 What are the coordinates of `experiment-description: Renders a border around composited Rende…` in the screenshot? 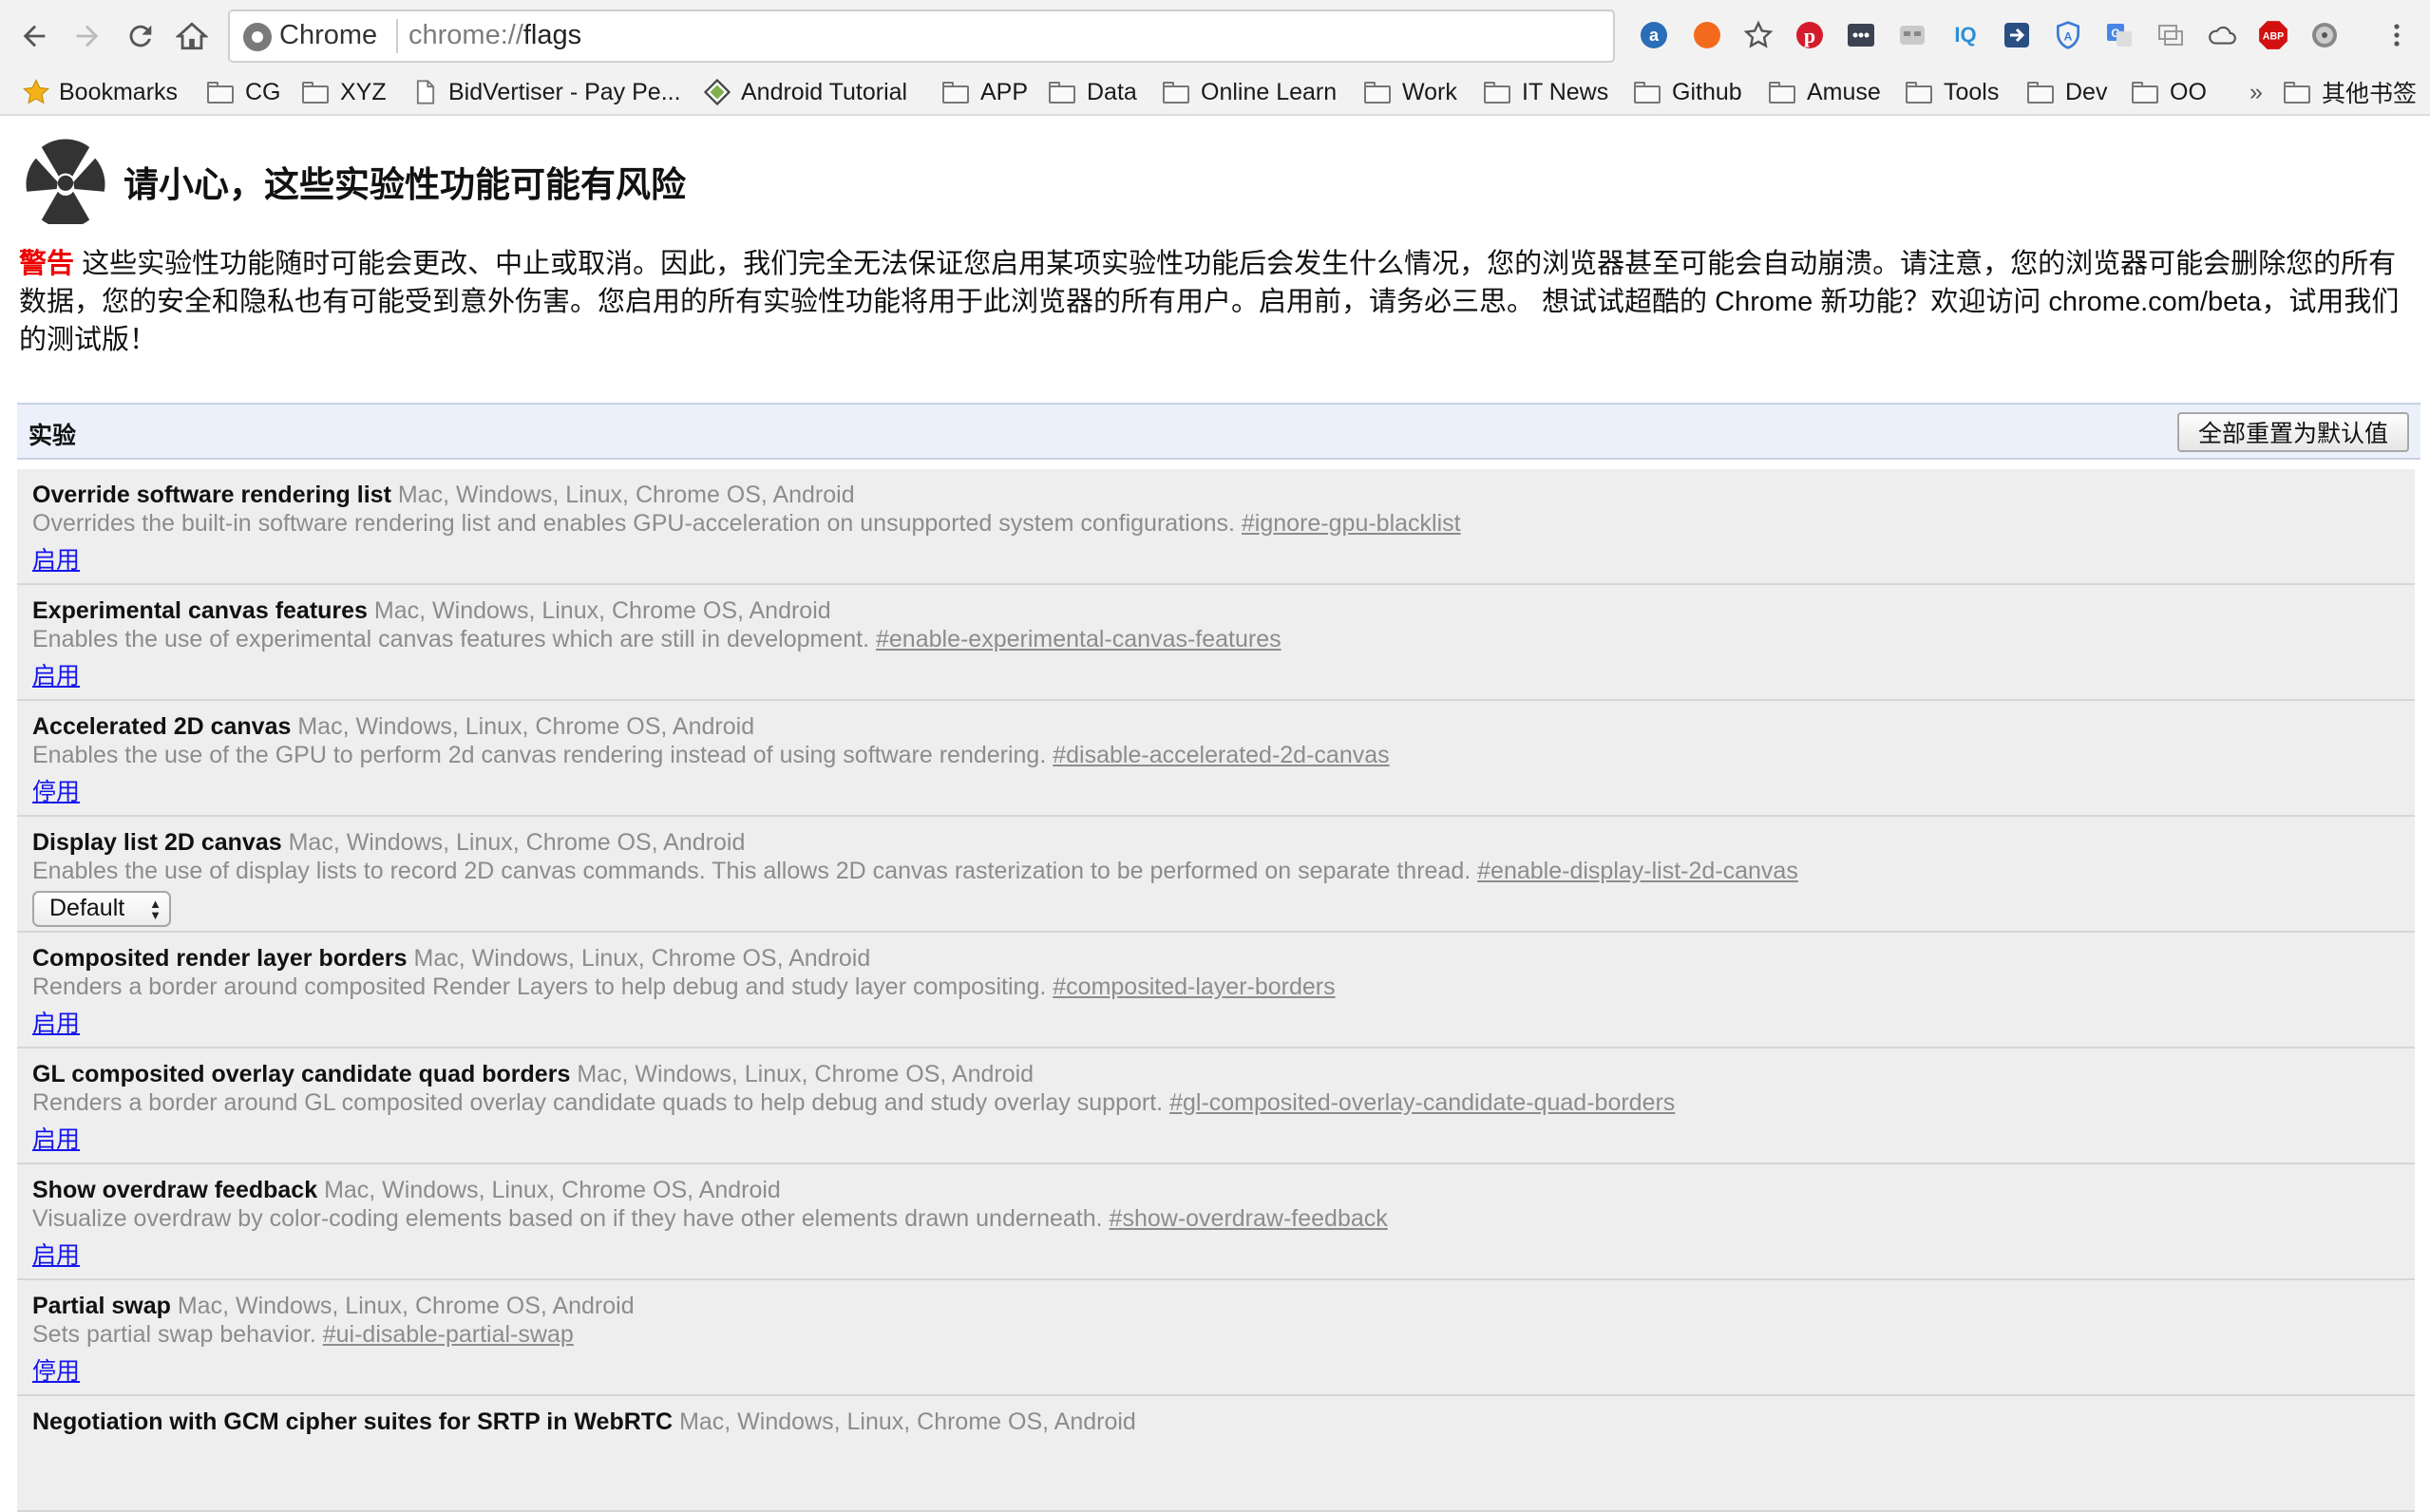 It's located at (540, 987).